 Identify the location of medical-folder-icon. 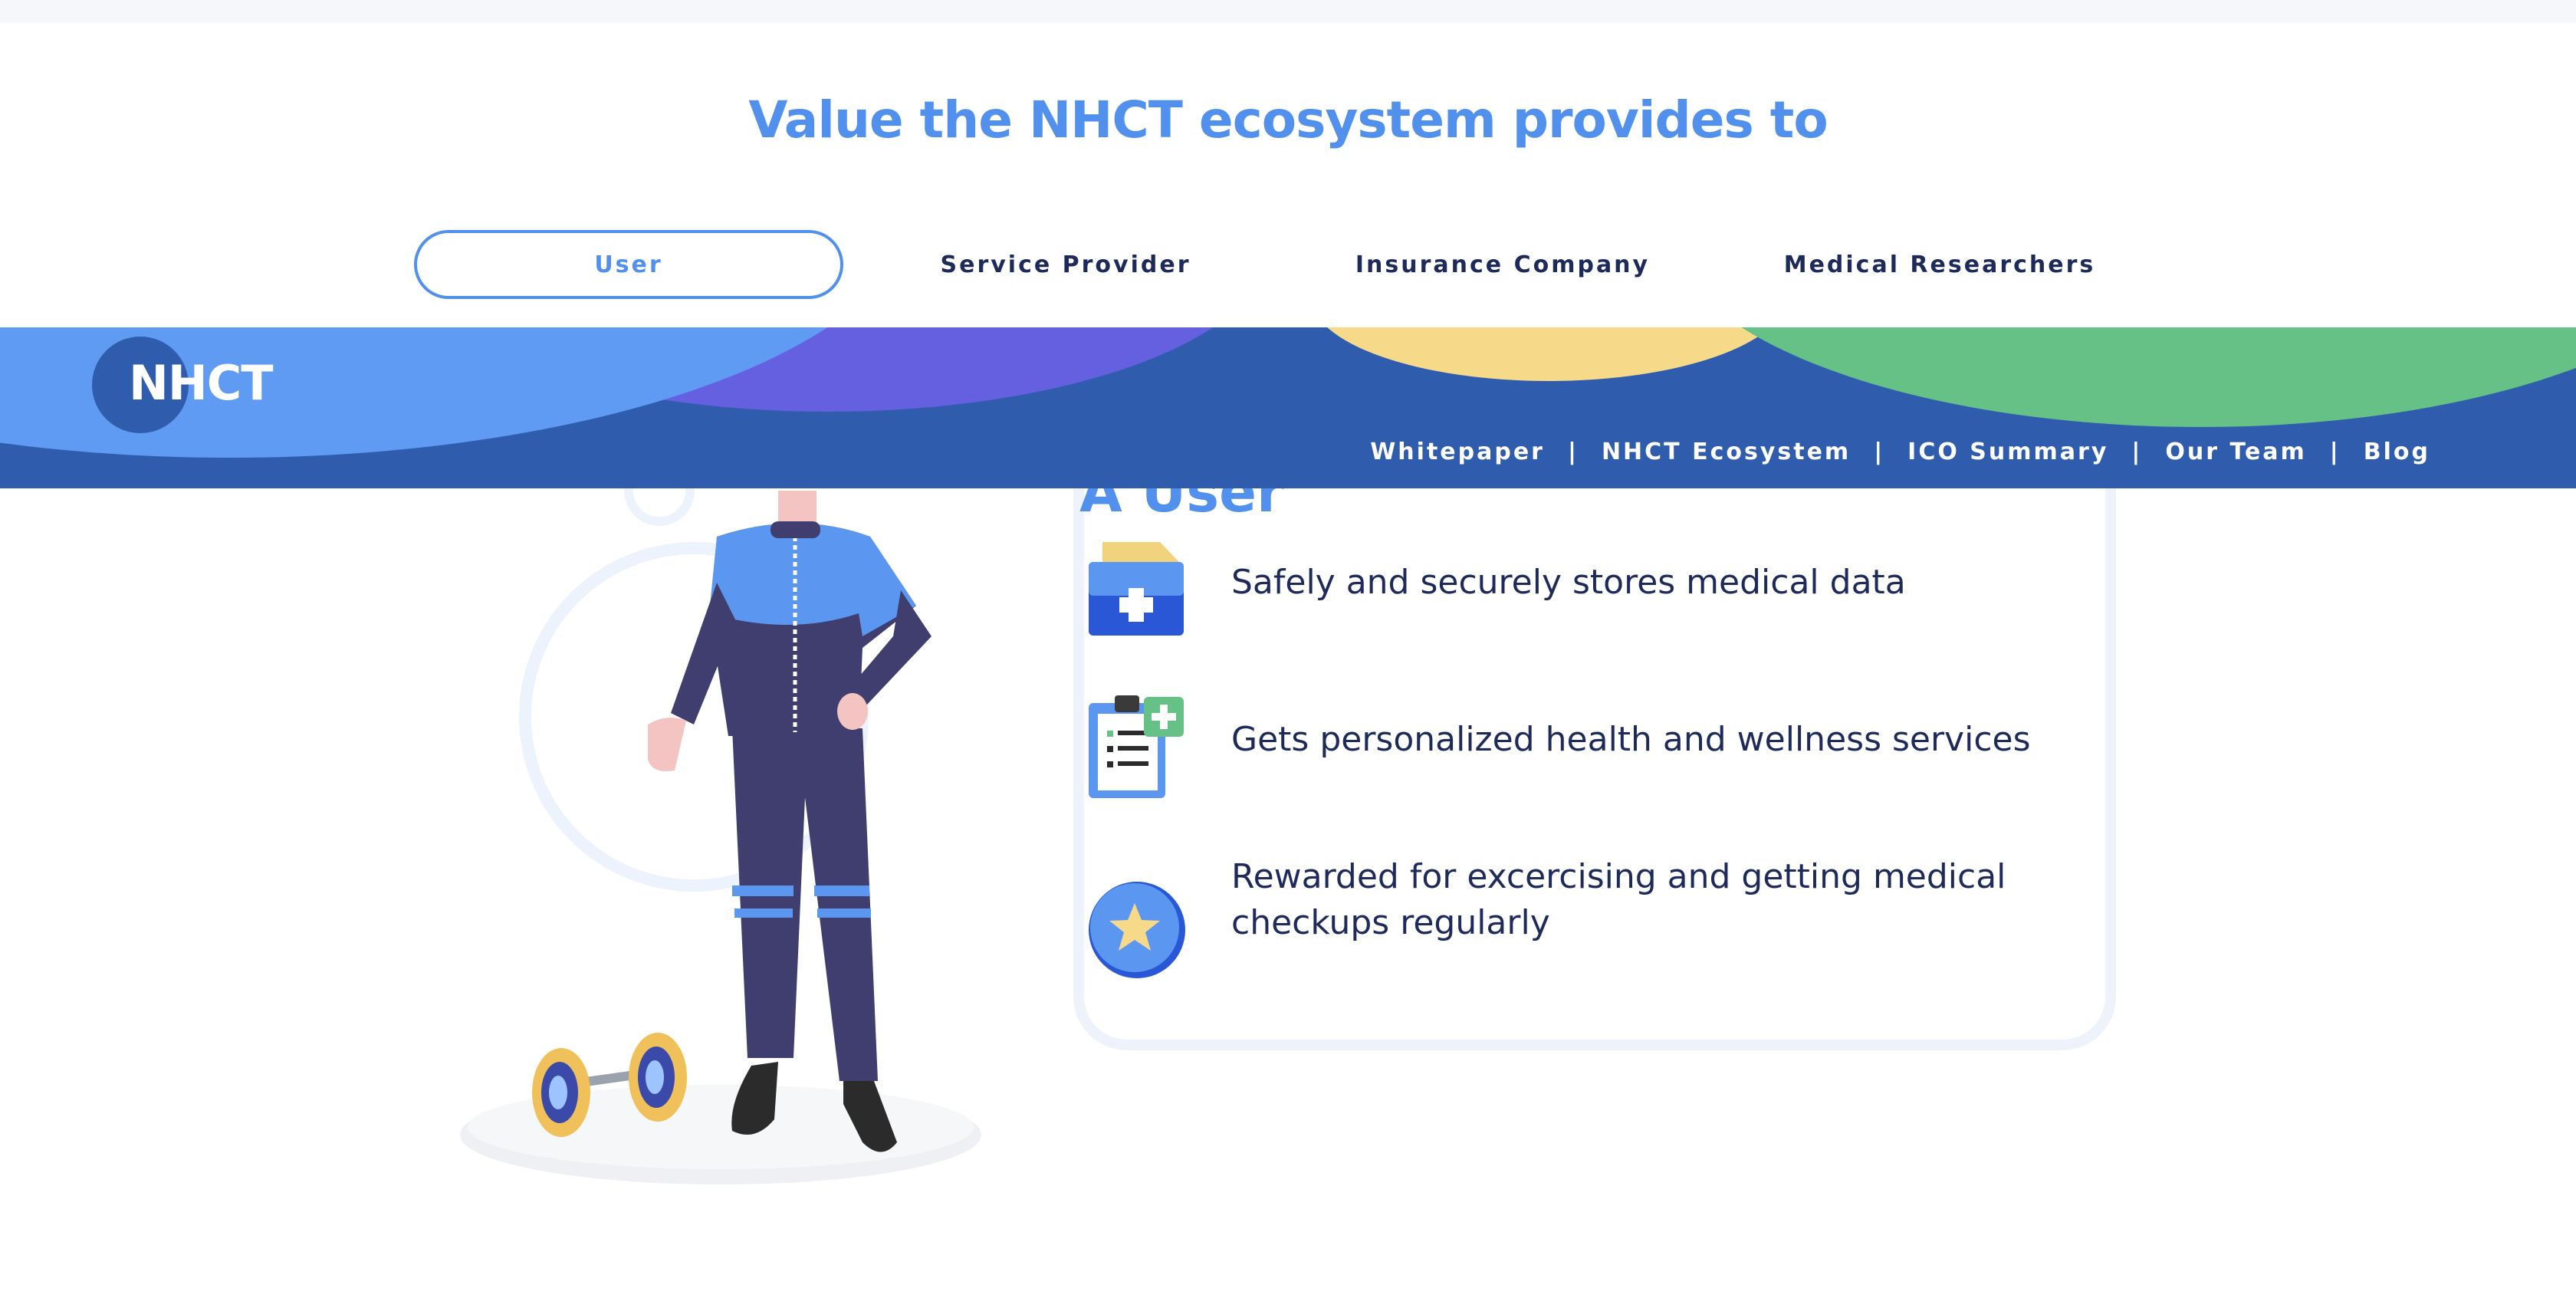
(1136, 589).